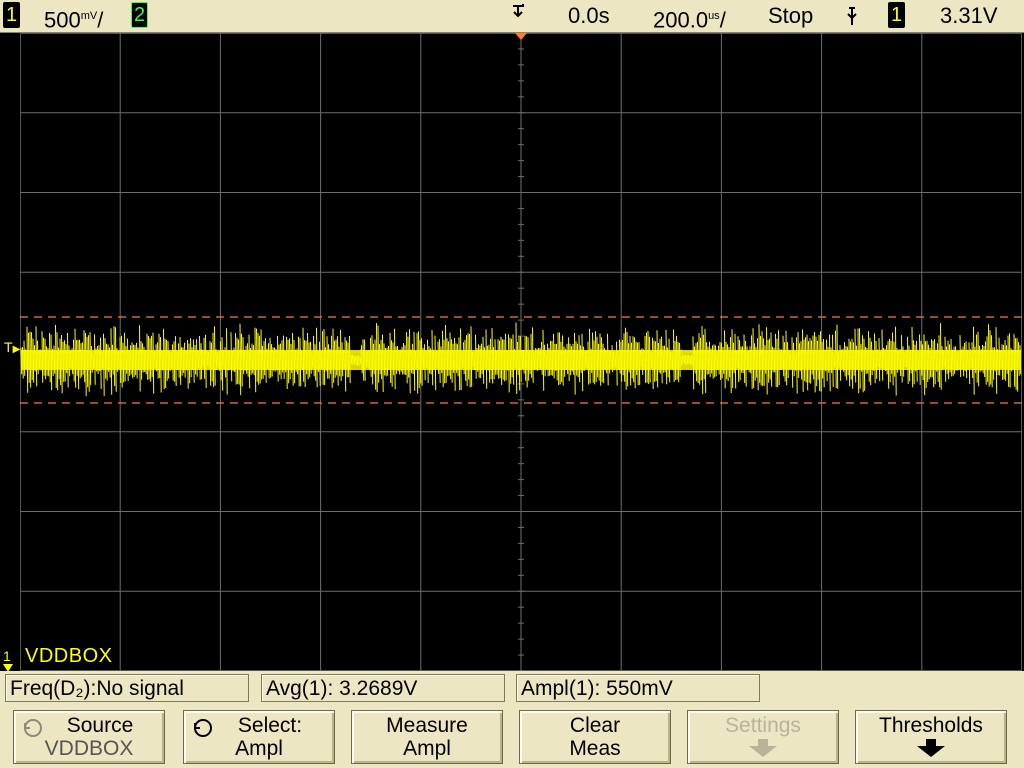 This screenshot has width=1024, height=768. I want to click on trigger-source-number: 1, so click(896, 15).